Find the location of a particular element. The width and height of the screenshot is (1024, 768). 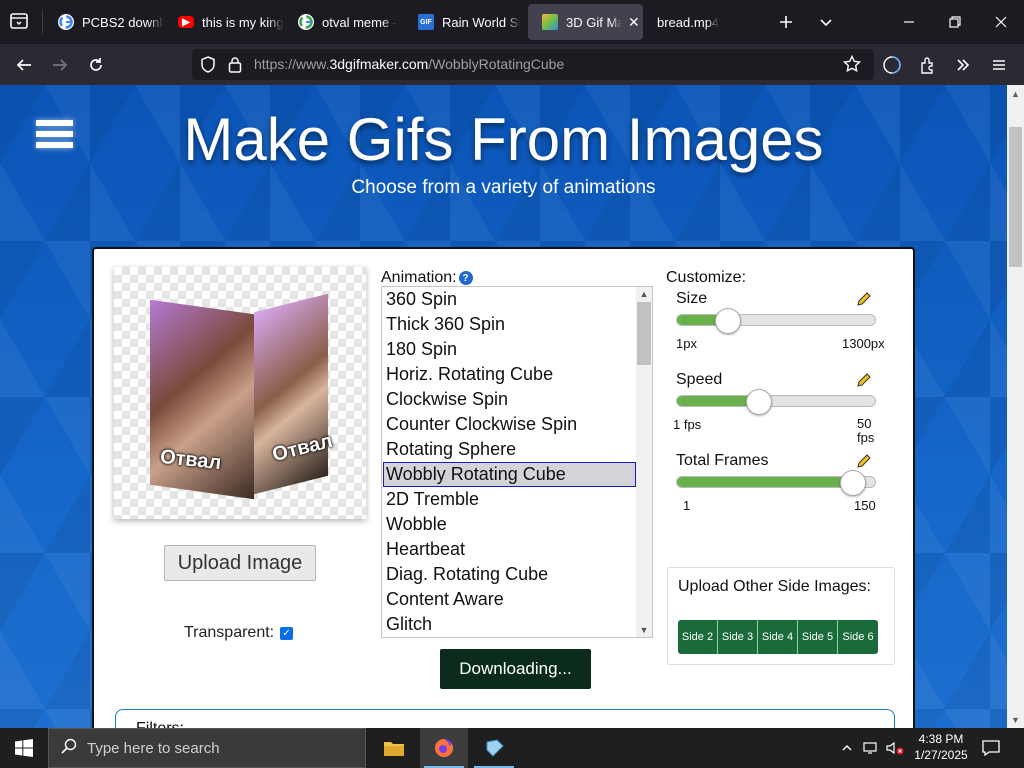

side-buttons: Side 2 Side 3 Side 4 Side 5 Side 6 is located at coordinates (778, 637).